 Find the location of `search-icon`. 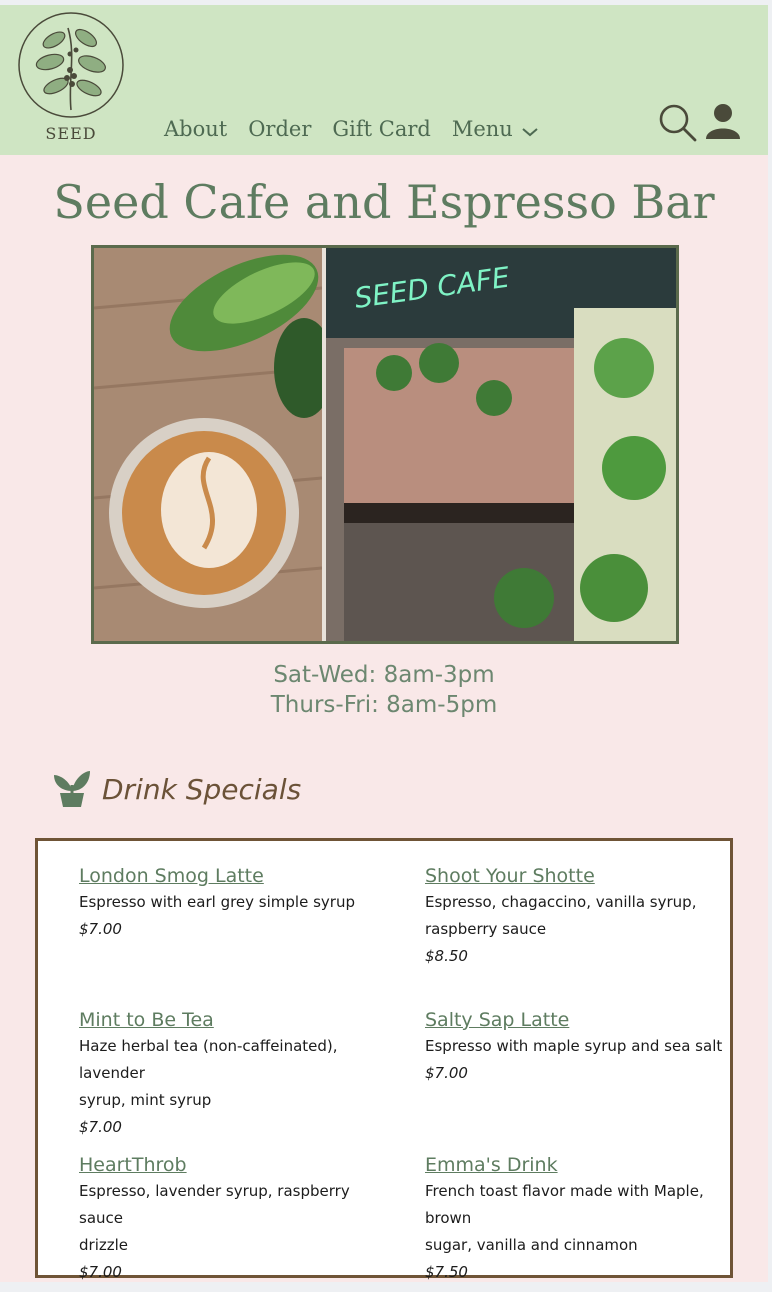

search-icon is located at coordinates (678, 123).